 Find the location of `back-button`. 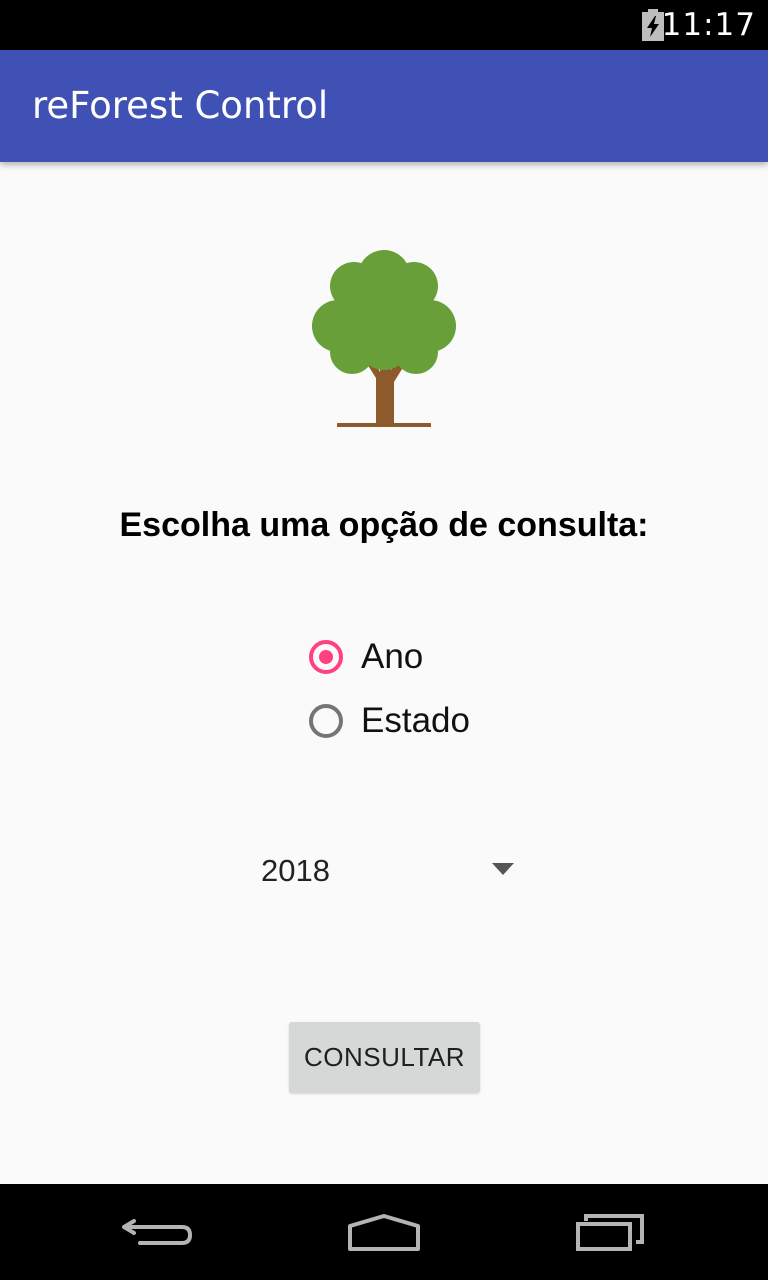

back-button is located at coordinates (160, 1232).